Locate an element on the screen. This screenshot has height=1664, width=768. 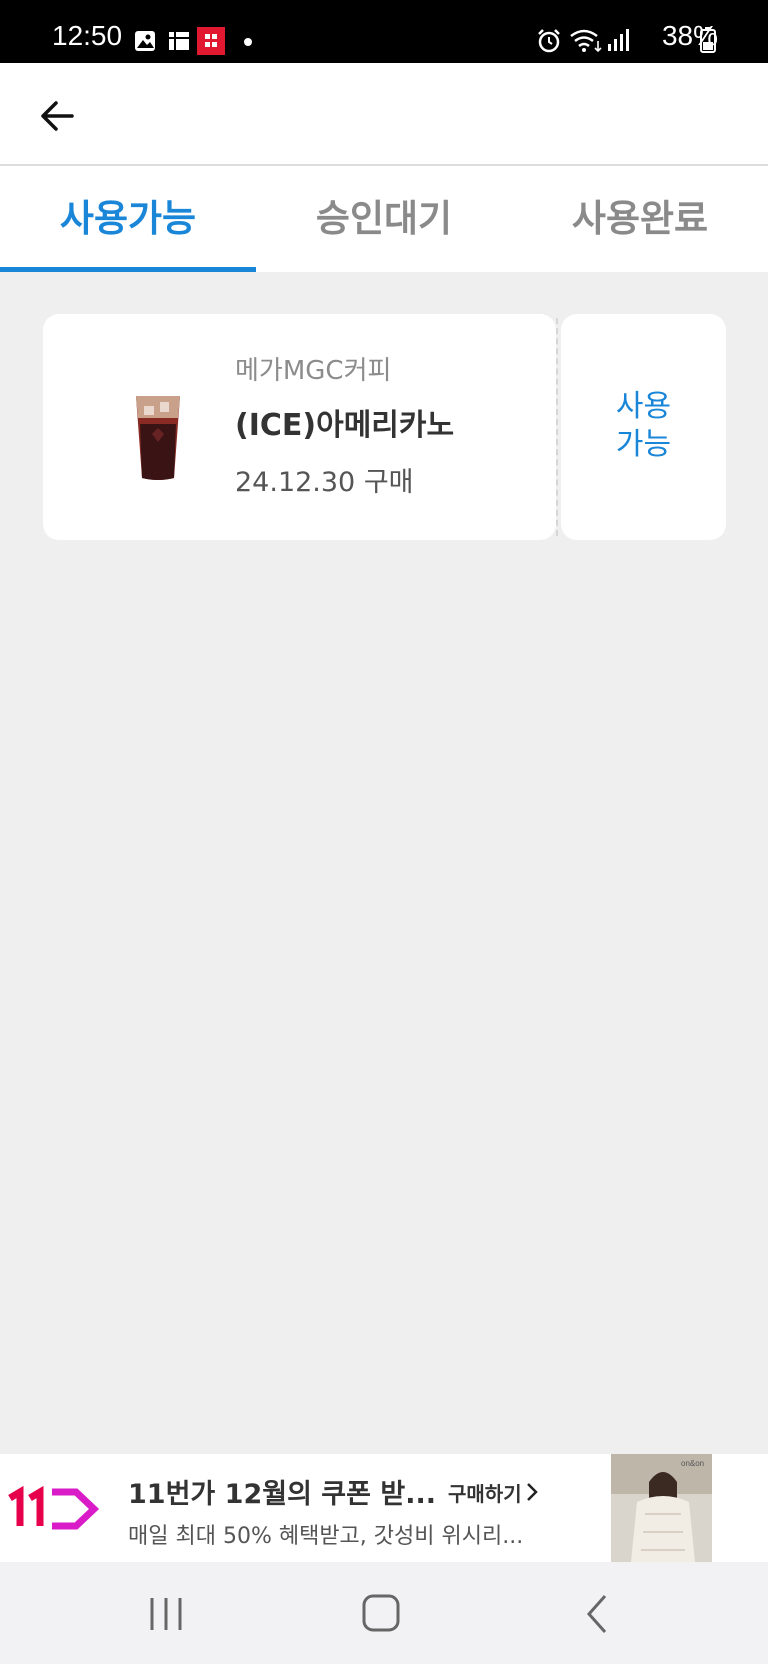
app-bar is located at coordinates (384, 114).